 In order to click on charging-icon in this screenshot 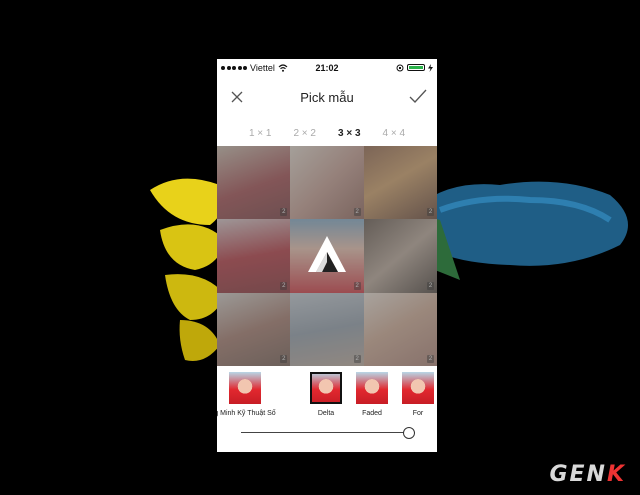, I will do `click(430, 67)`.